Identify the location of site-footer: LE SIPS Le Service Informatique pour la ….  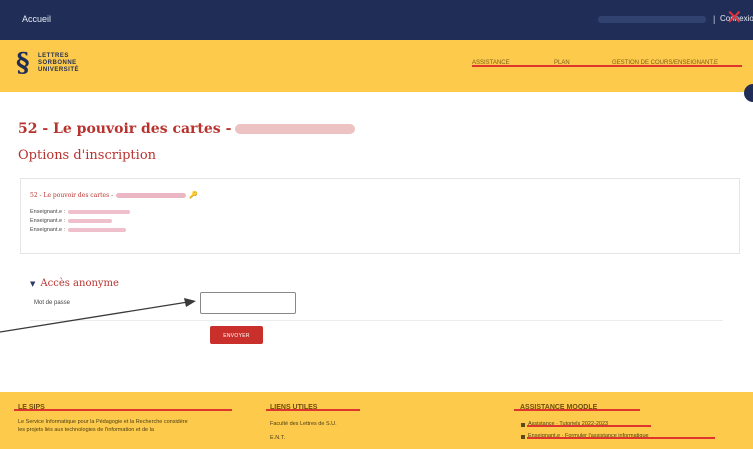
(376, 420).